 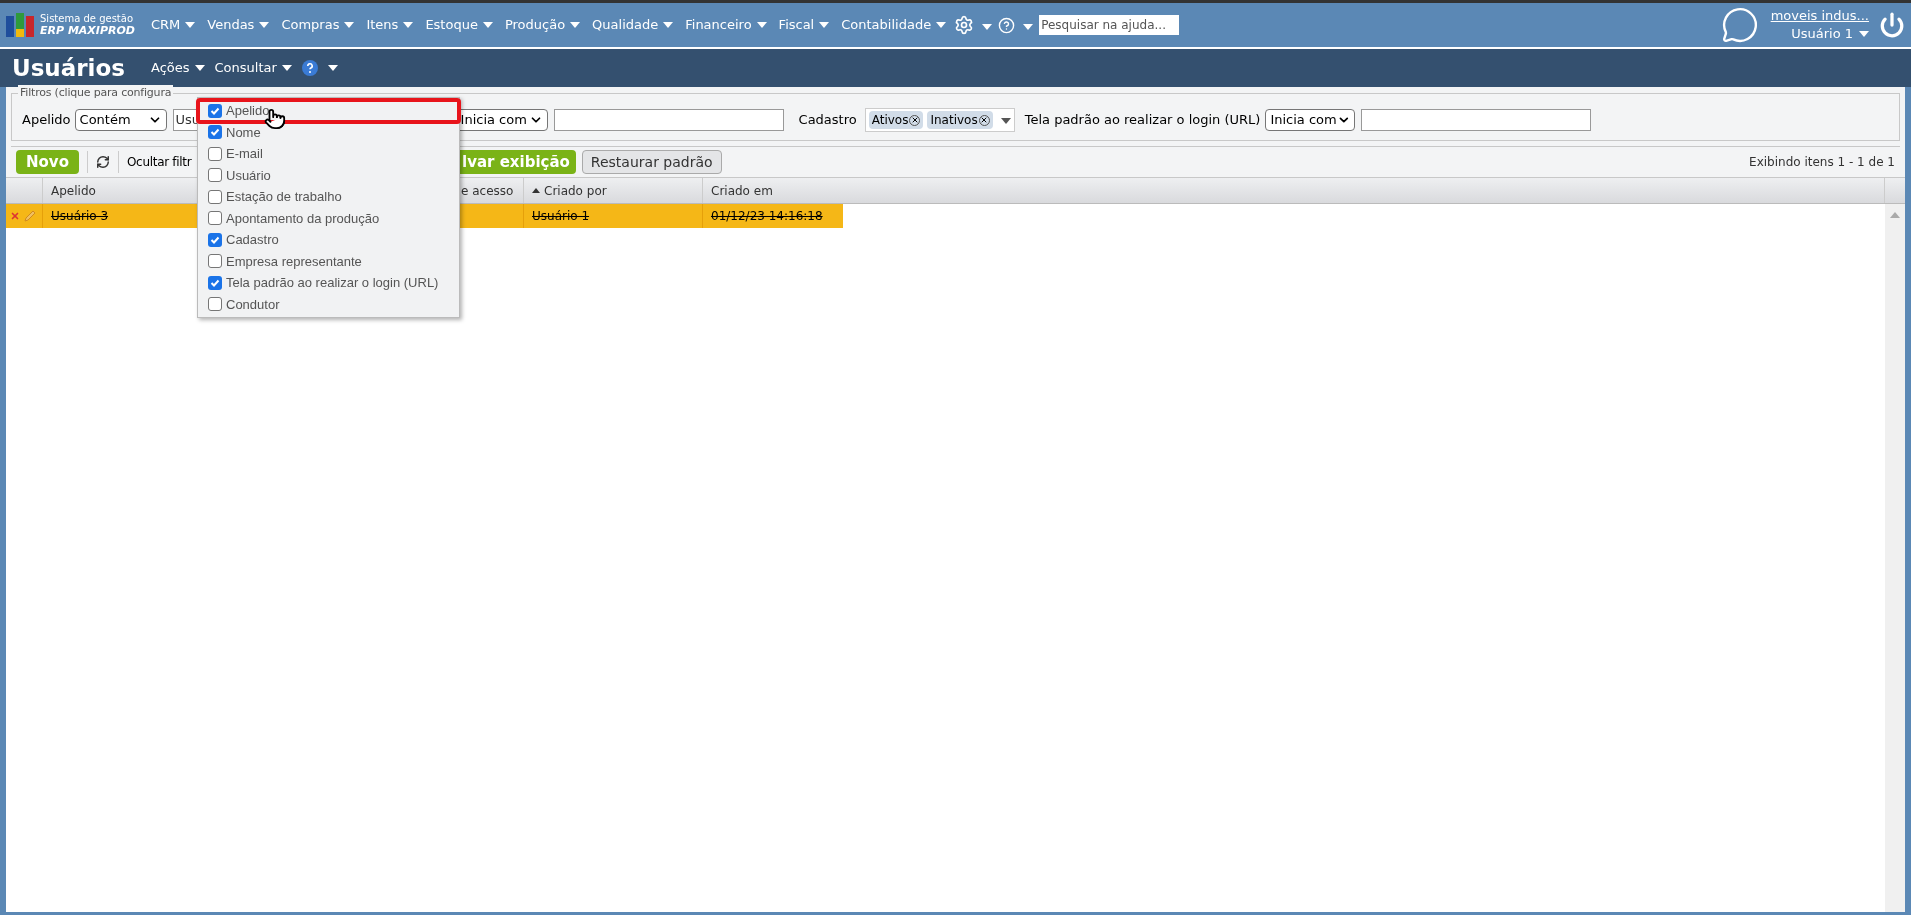 What do you see at coordinates (46, 120) in the screenshot?
I see `filter-label: Apelido` at bounding box center [46, 120].